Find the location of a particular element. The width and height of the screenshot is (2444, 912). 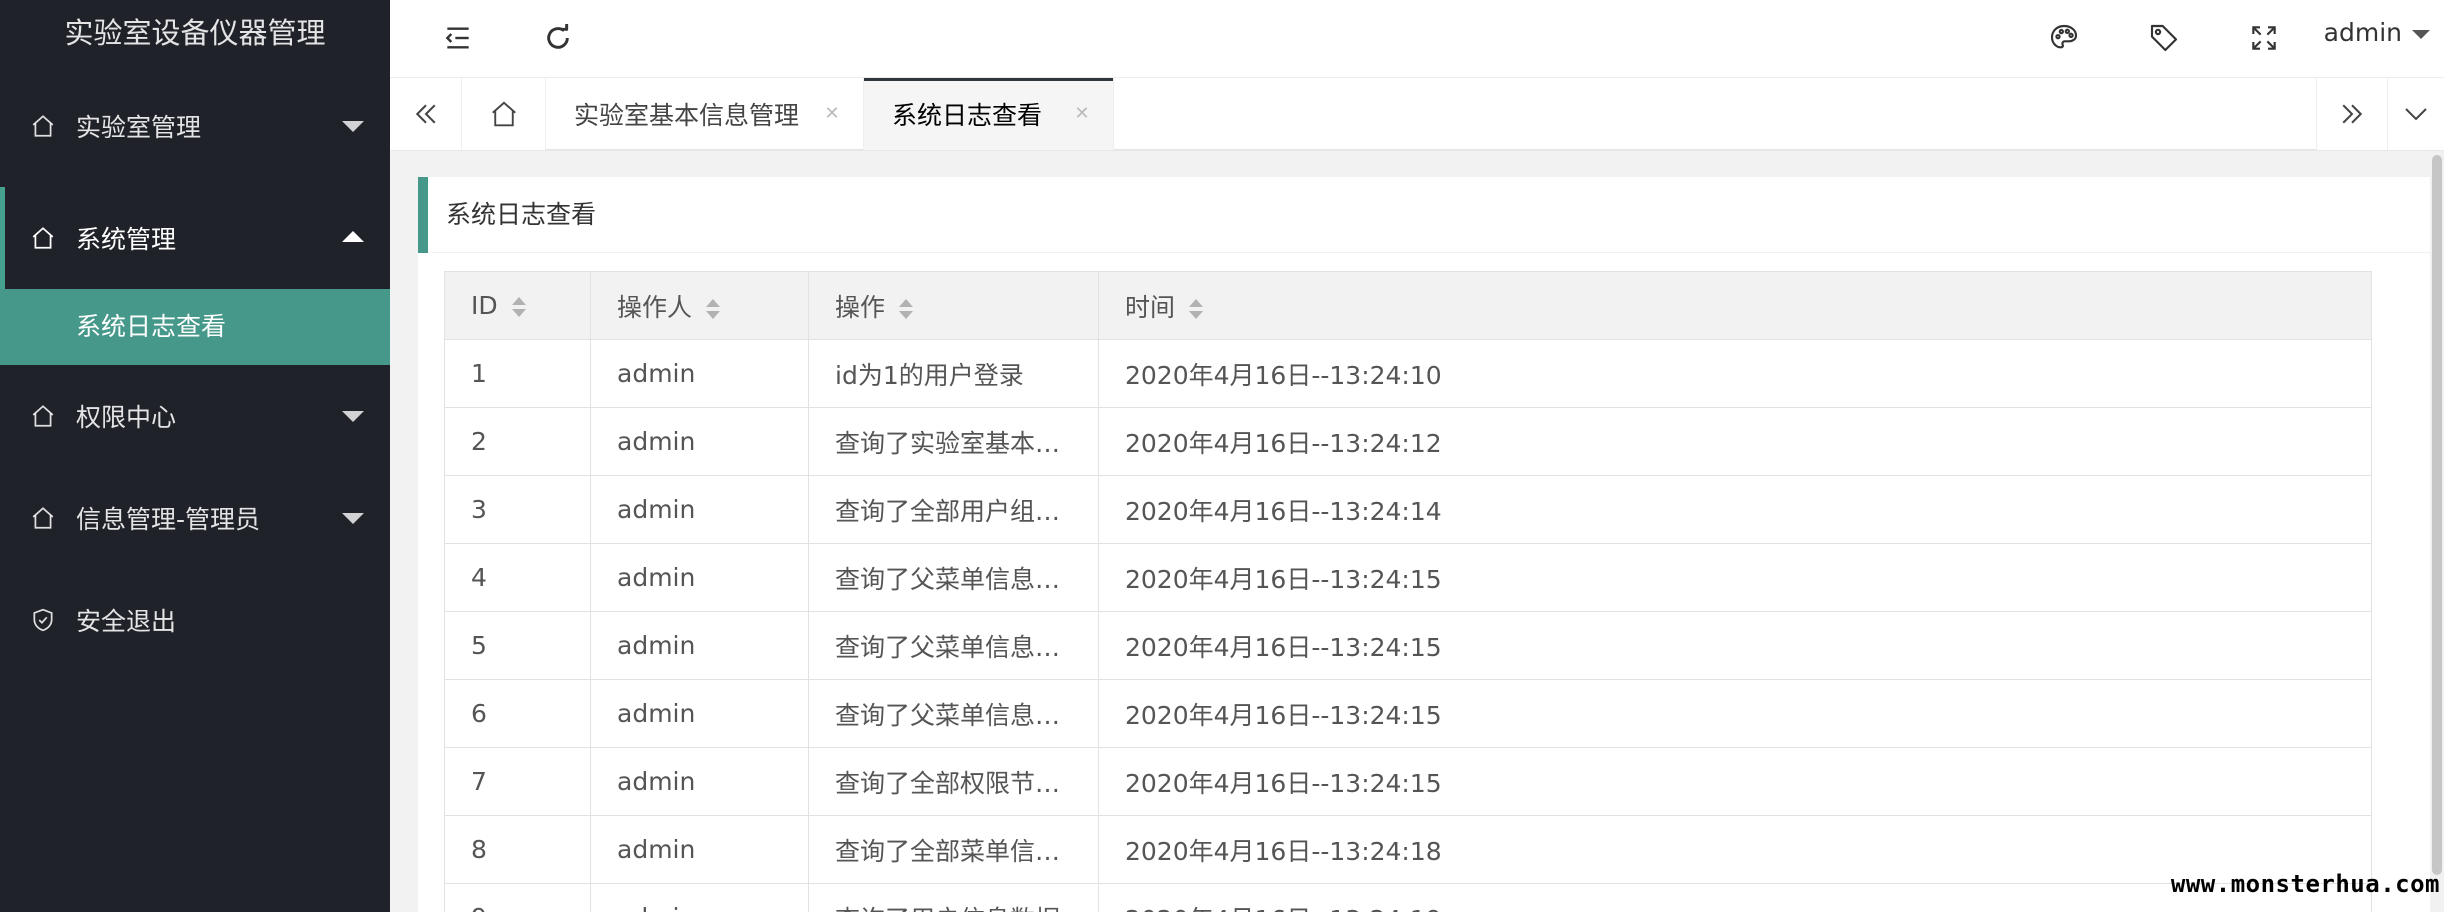

cell-id: 5 is located at coordinates (517, 645).